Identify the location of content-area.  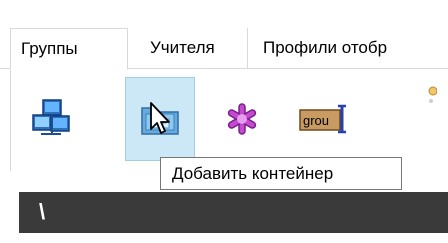
(224, 238).